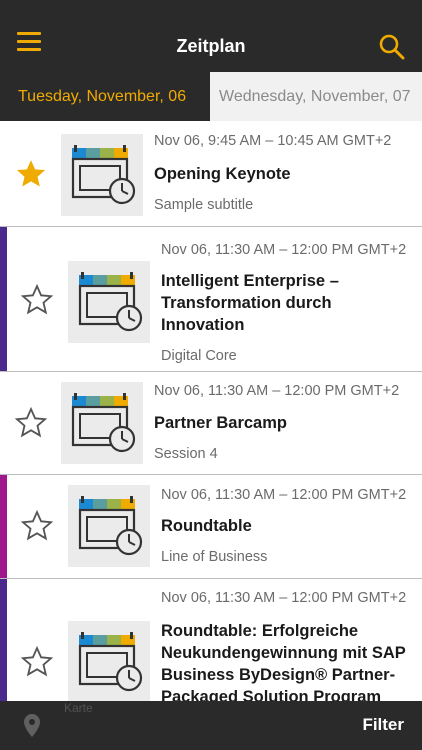 The height and width of the screenshot is (750, 422). Describe the element at coordinates (199, 356) in the screenshot. I see `session-subtitle: Digital Core` at that location.